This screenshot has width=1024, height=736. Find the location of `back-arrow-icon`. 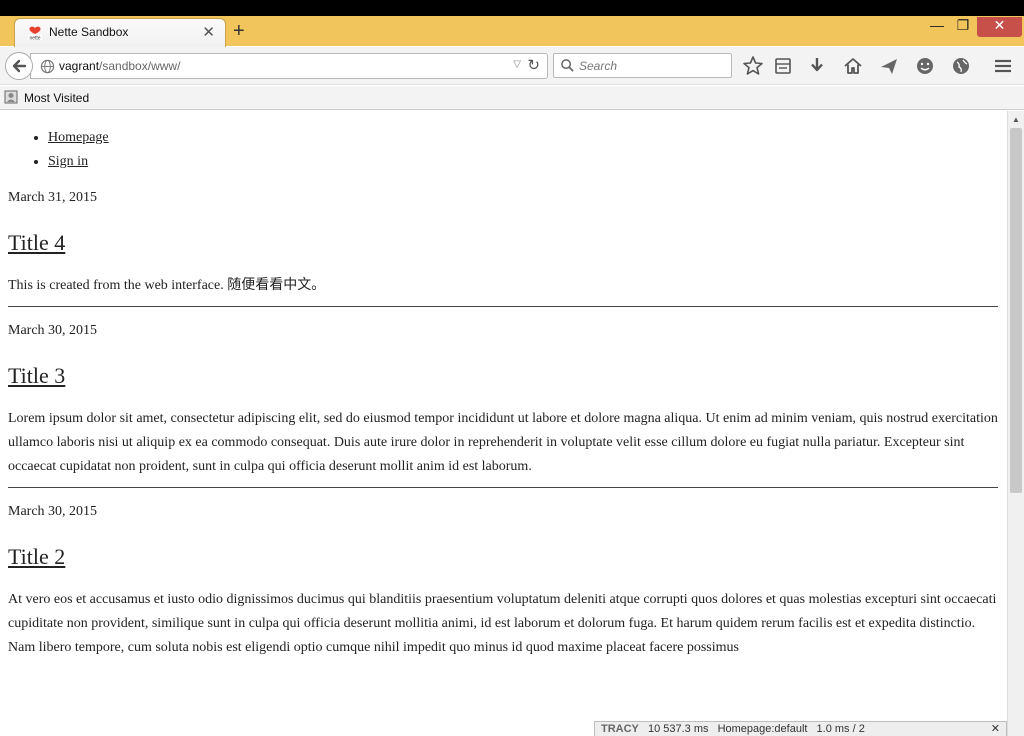

back-arrow-icon is located at coordinates (19, 66).